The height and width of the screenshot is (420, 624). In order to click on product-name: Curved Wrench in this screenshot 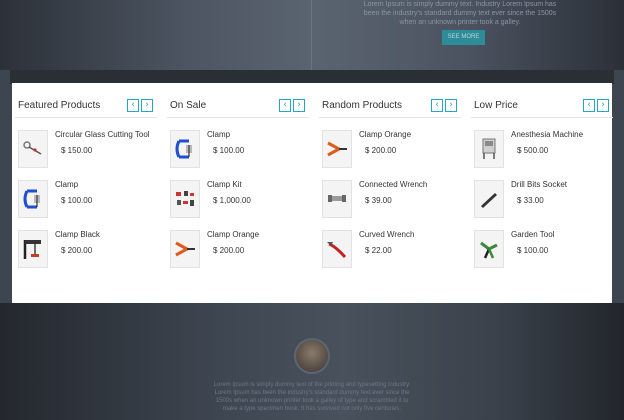, I will do `click(386, 234)`.